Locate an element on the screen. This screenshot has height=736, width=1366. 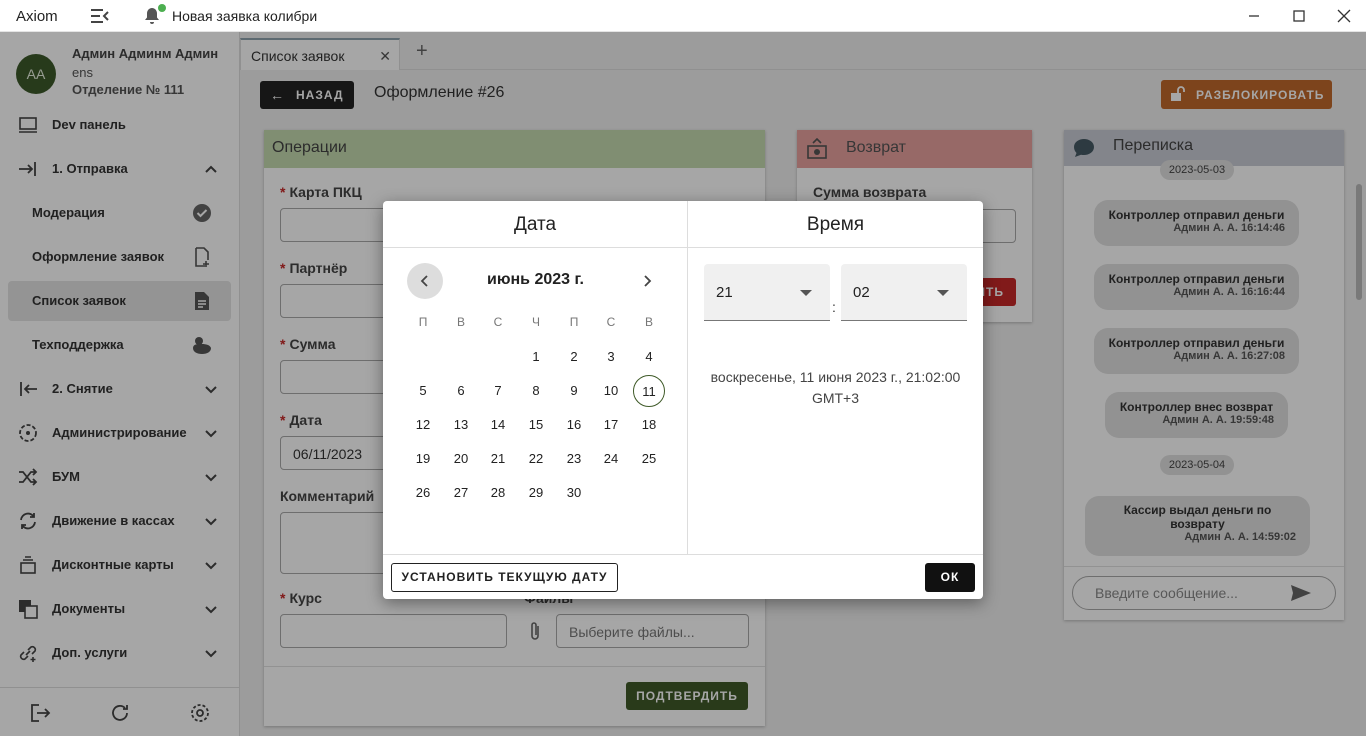
dialog-footer: УСТАНОВИТЬ ТЕКУЩУЮ ДАТУ ОК is located at coordinates (683, 576).